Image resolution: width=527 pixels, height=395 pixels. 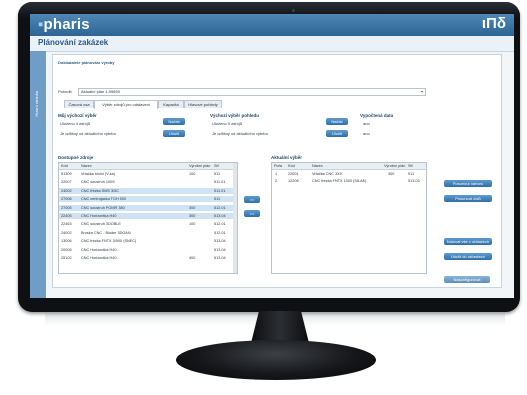 What do you see at coordinates (349, 166) in the screenshot?
I see `table-header: Pořa Kód Název Výrobní plán Stř` at bounding box center [349, 166].